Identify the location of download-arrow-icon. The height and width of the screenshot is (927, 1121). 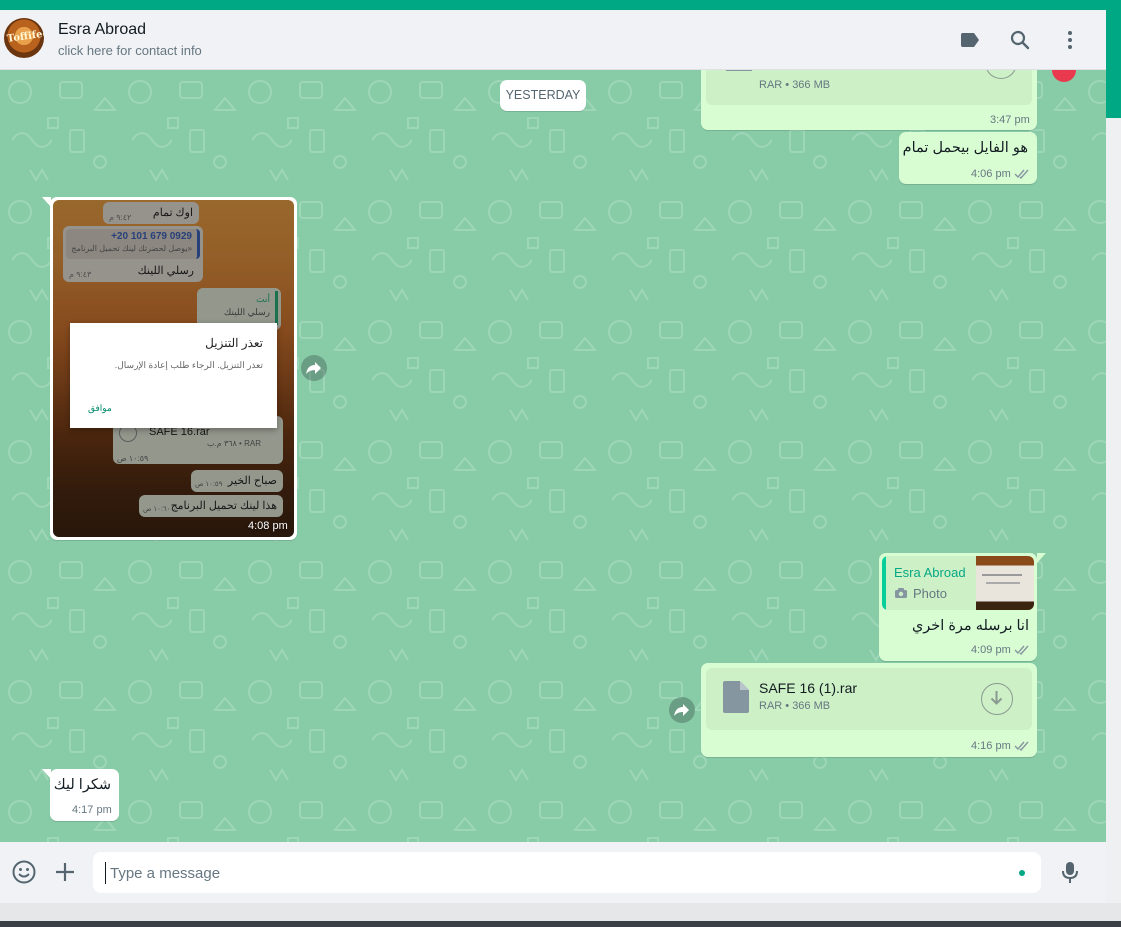
(996, 698).